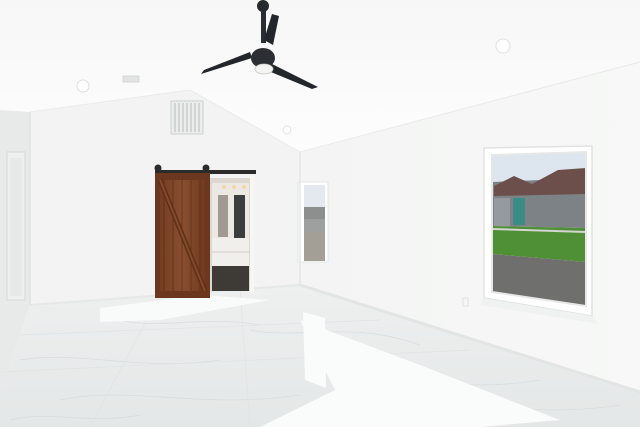 This screenshot has width=640, height=427. I want to click on wall-outlet, so click(465, 302).